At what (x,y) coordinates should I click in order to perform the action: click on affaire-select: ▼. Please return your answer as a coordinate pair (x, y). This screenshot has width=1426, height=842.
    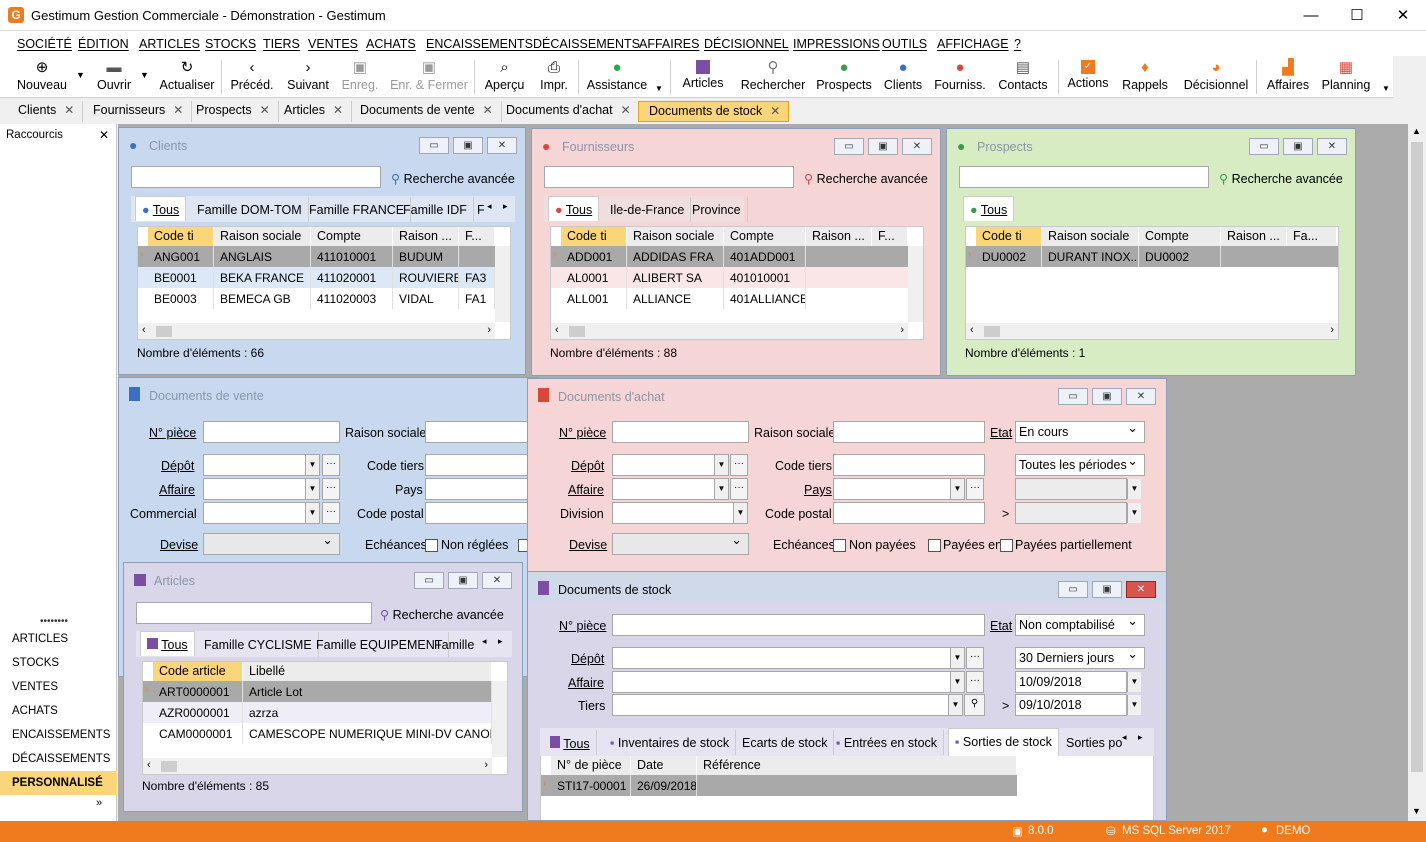
    Looking at the image, I should click on (788, 682).